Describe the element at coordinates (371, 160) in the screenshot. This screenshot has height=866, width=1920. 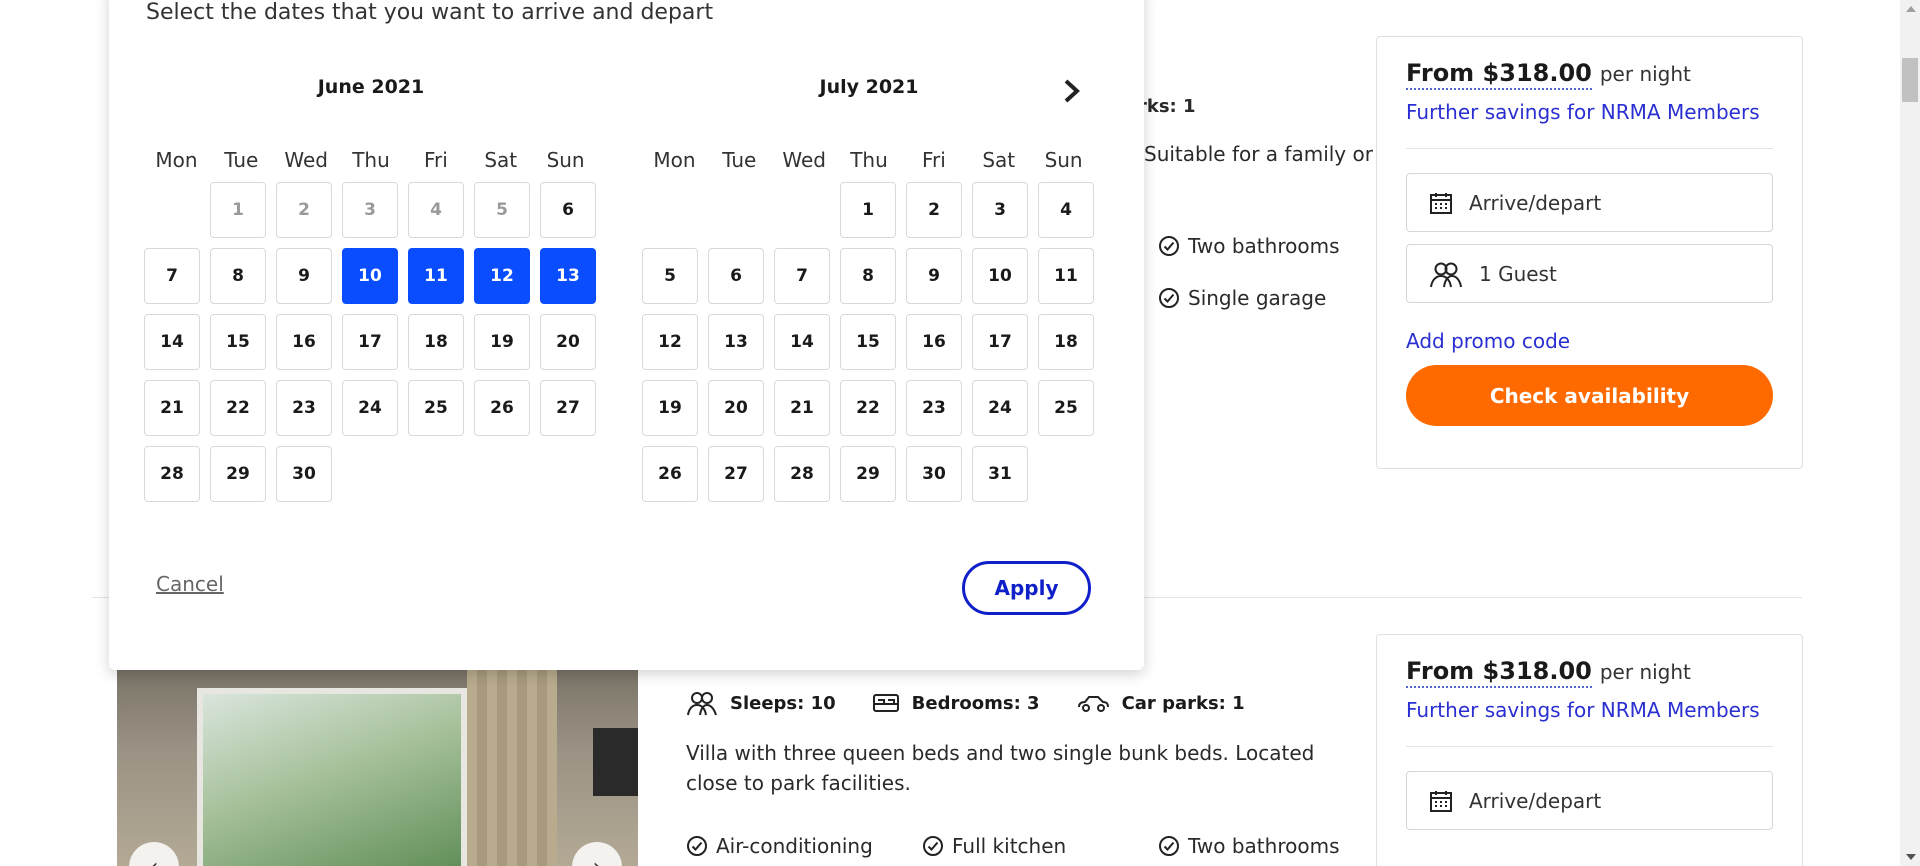
I see `weekday-header: Mon Tue Wed Thu Fri Sat Sun` at that location.